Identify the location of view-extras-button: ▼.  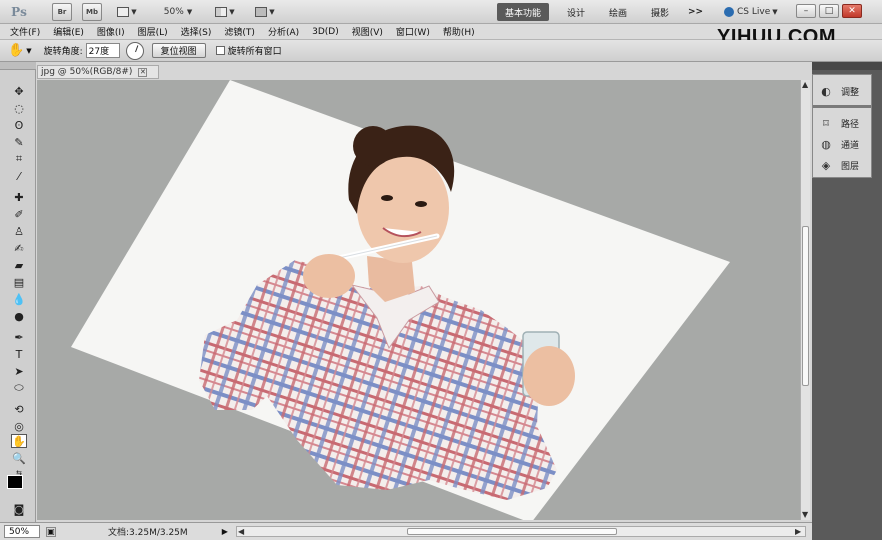
(127, 12).